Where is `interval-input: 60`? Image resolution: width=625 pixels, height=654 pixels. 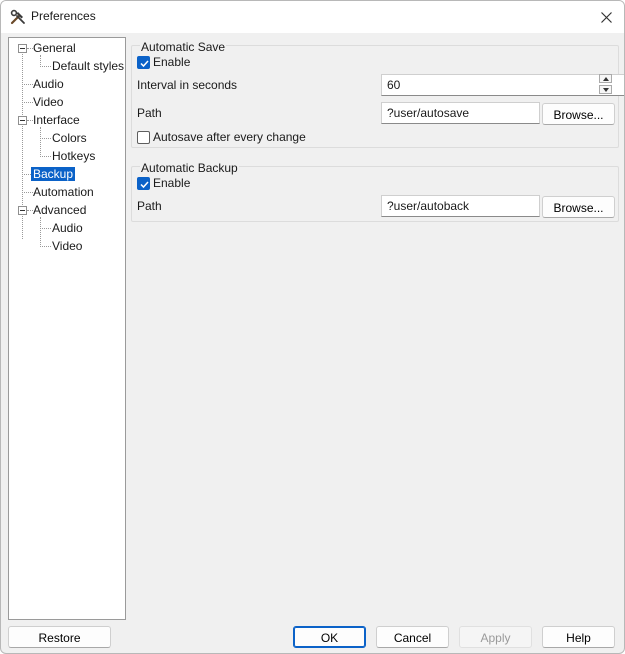
interval-input: 60 is located at coordinates (502, 85).